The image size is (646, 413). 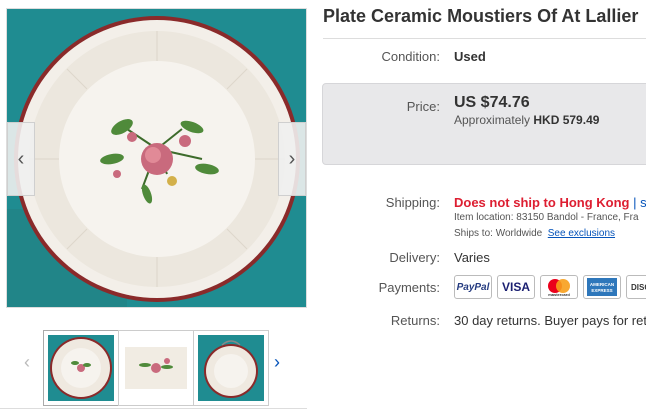 I want to click on shipping-value: Does not ship to Hong Kong | se, so click(x=550, y=202).